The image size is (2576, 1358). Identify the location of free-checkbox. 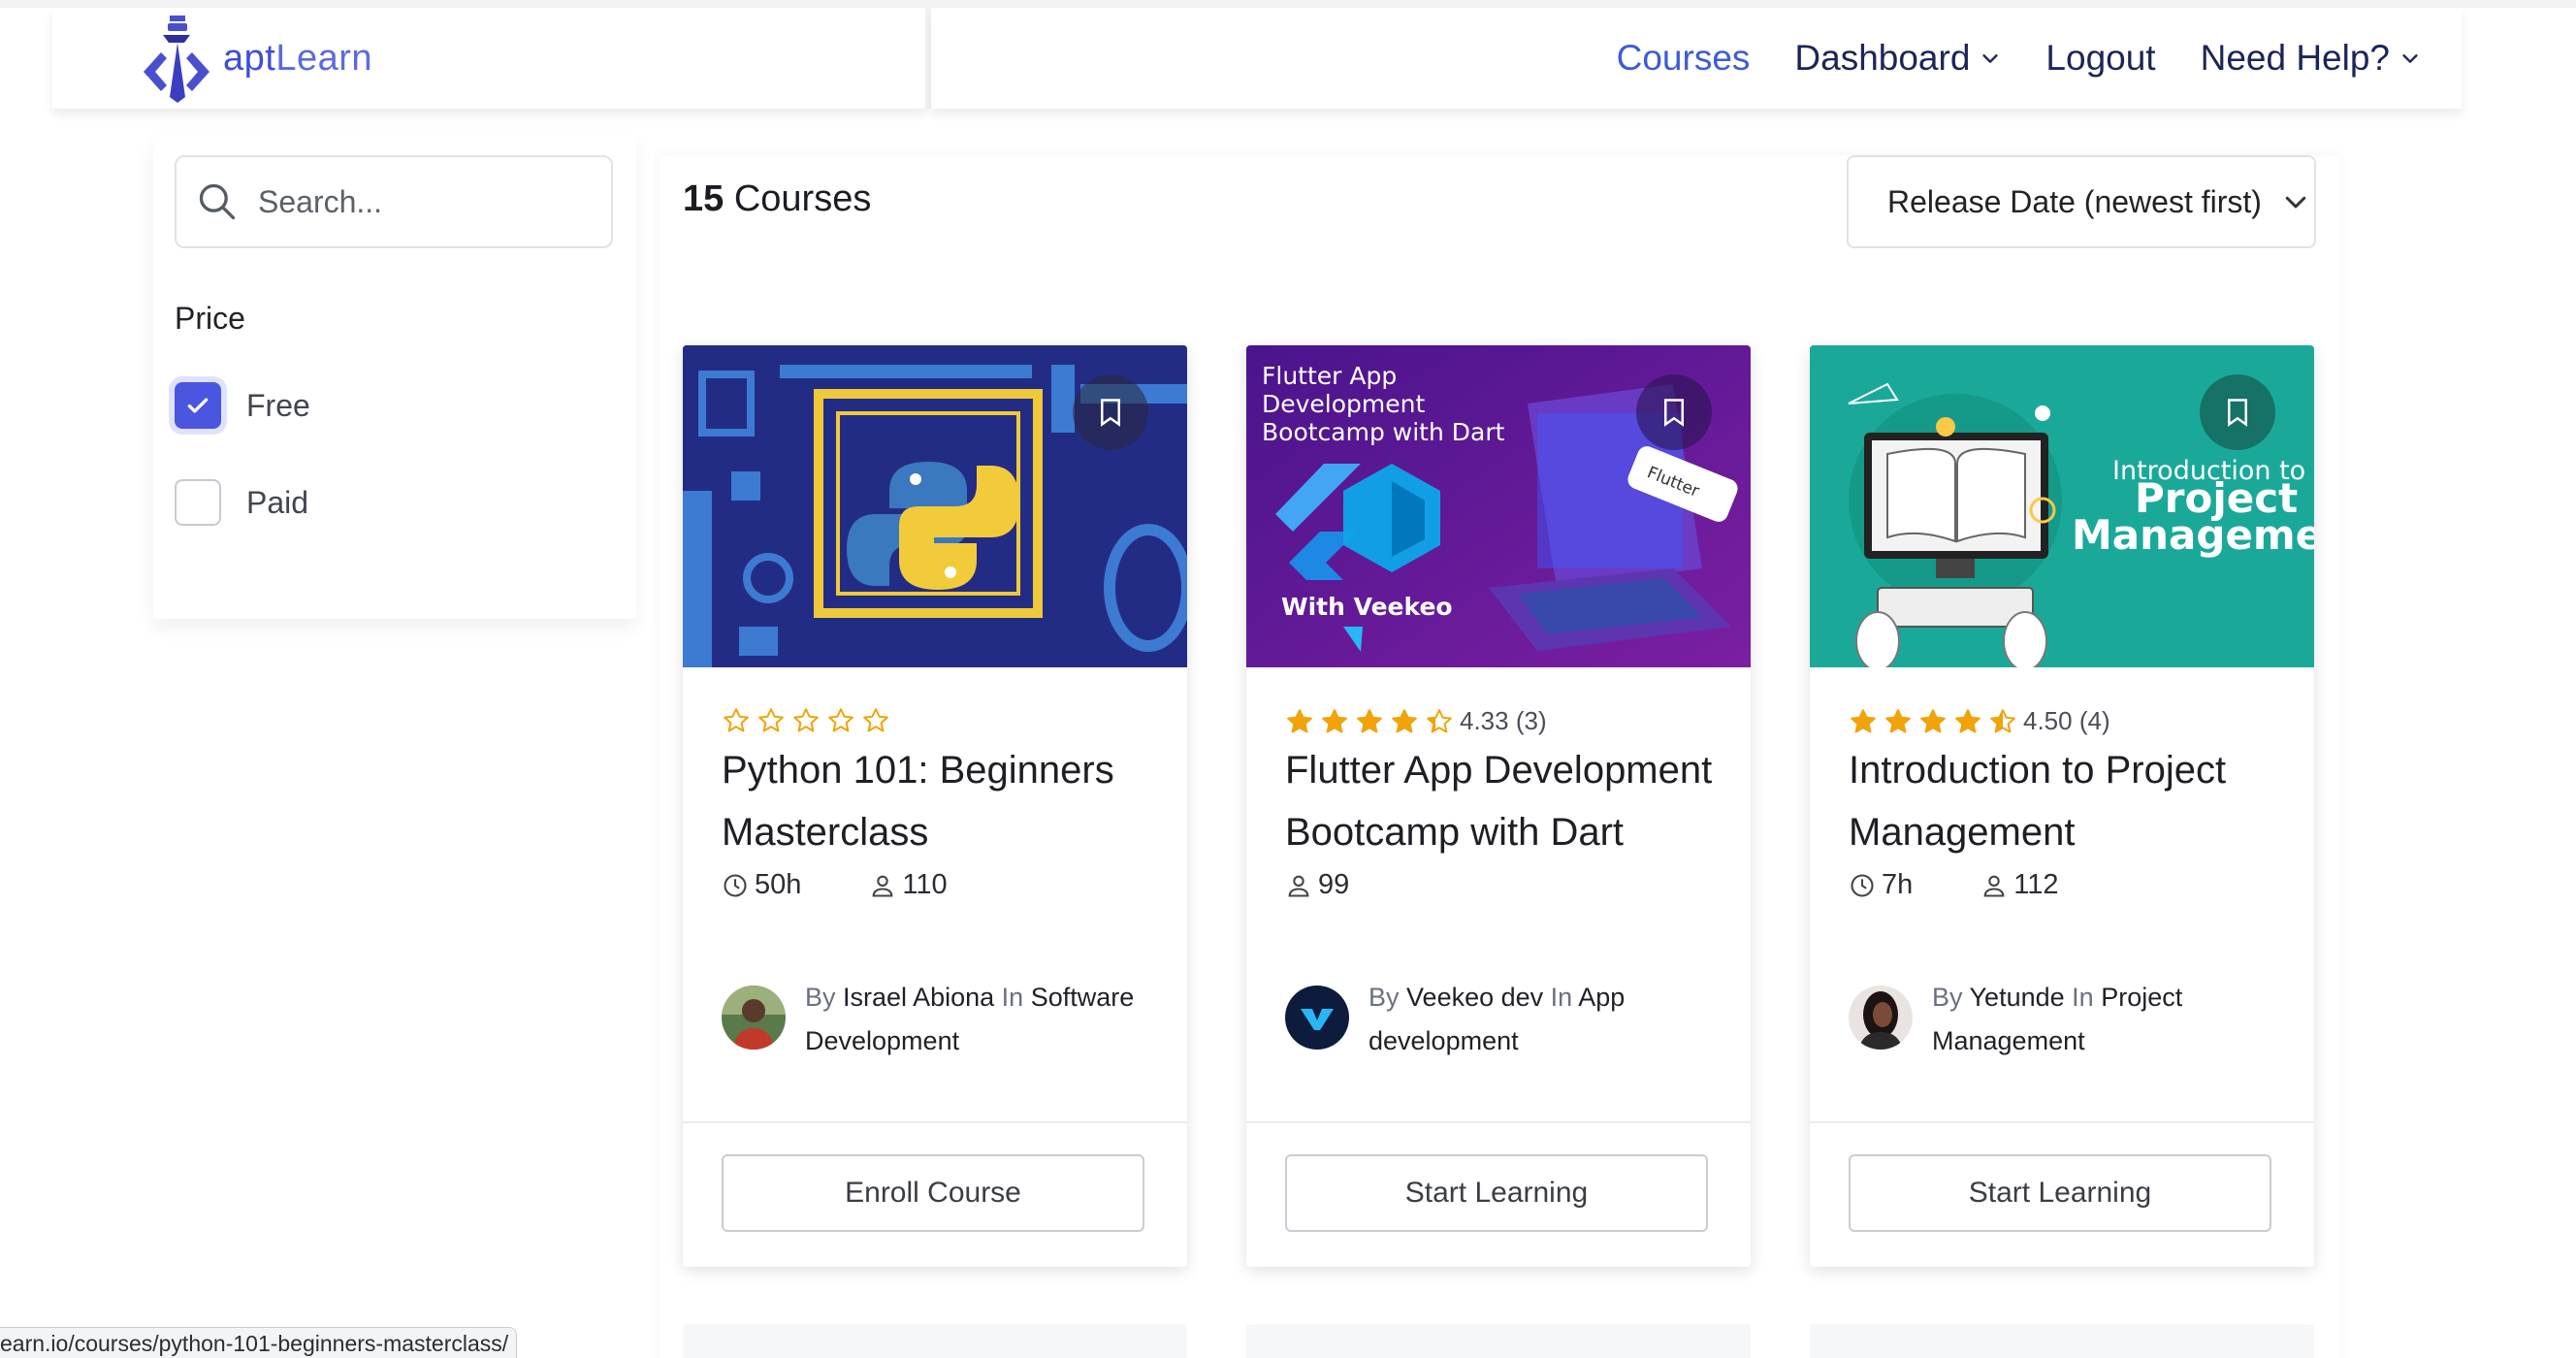
(198, 405).